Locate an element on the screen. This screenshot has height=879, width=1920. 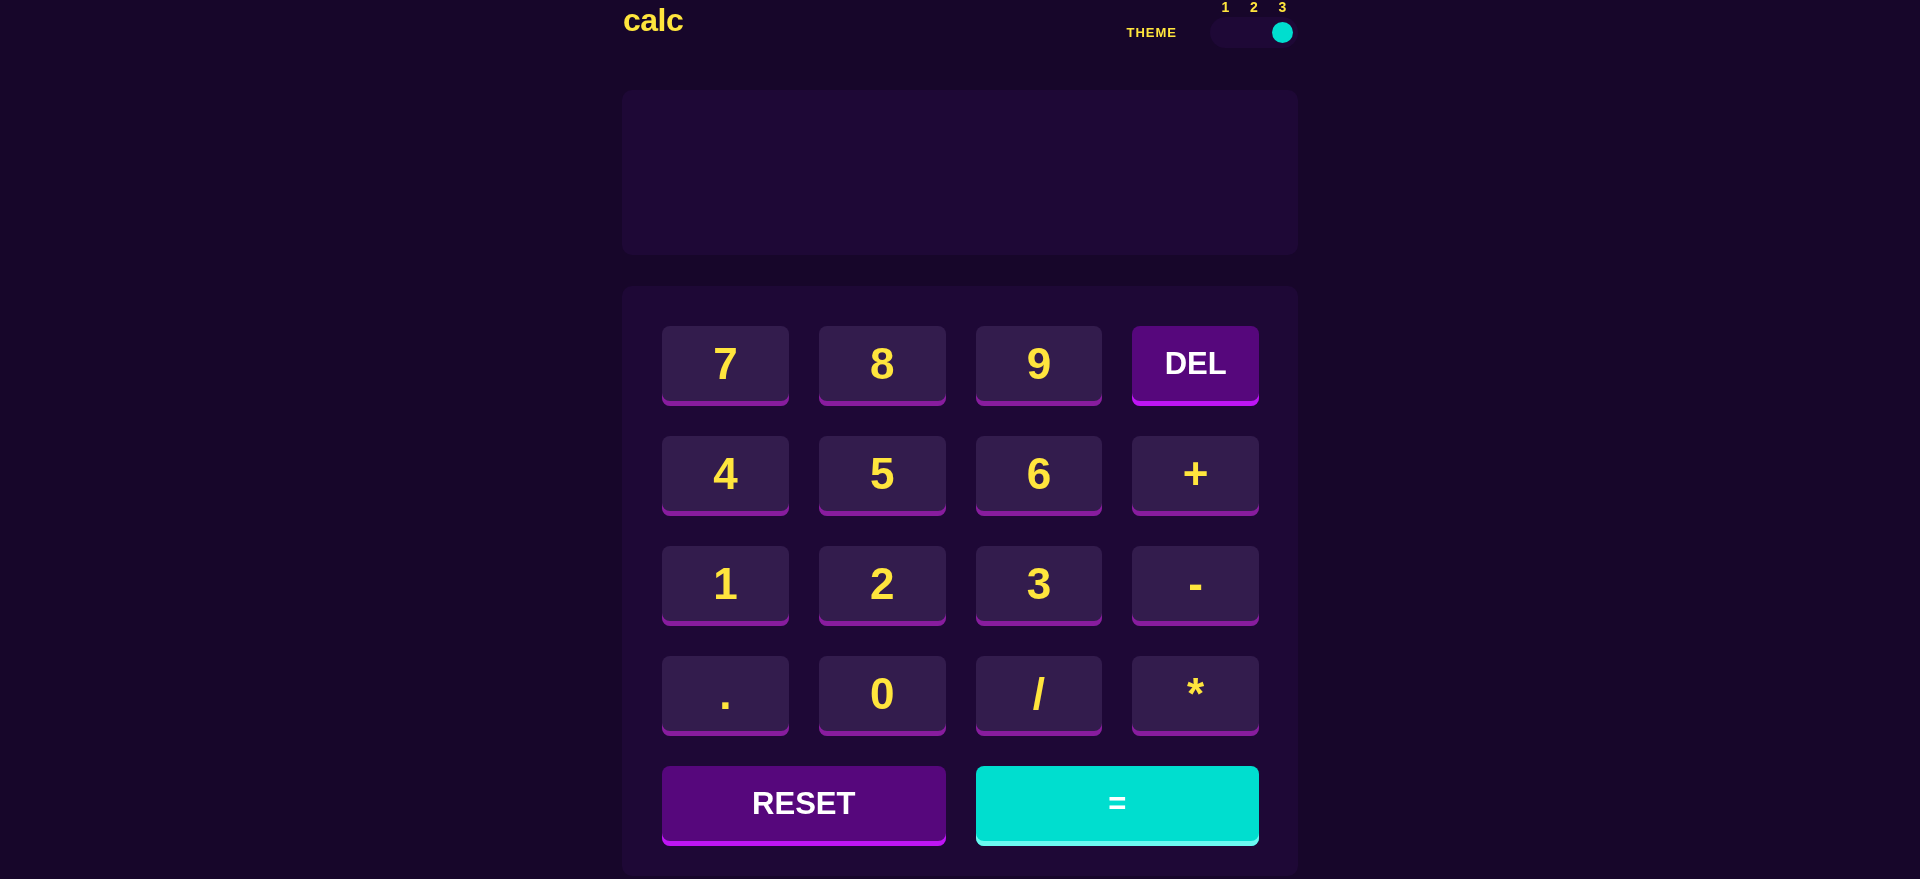
theme-option: 2 is located at coordinates (1254, 21).